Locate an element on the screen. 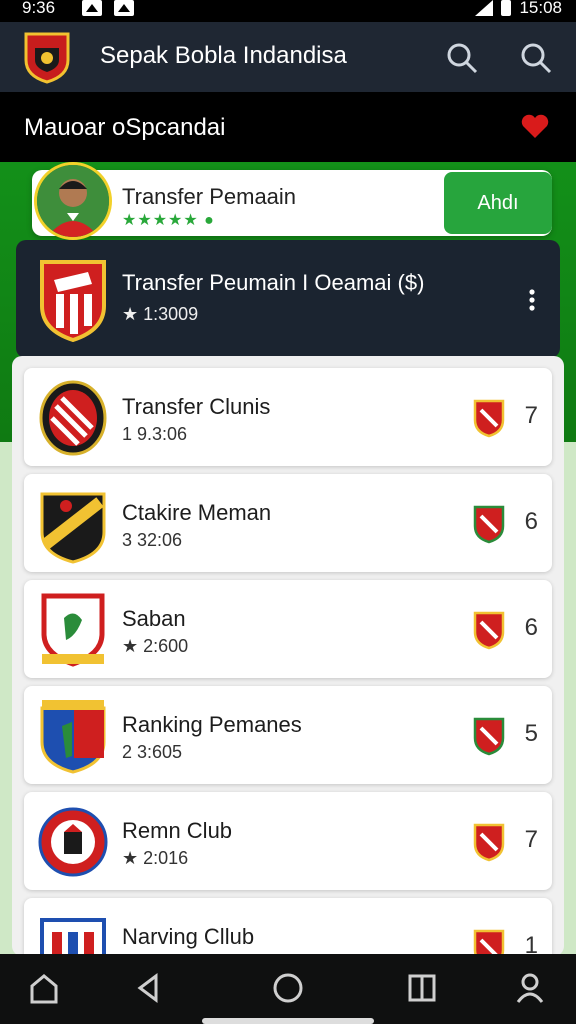  item-meta: 2 3:605 is located at coordinates (152, 752).